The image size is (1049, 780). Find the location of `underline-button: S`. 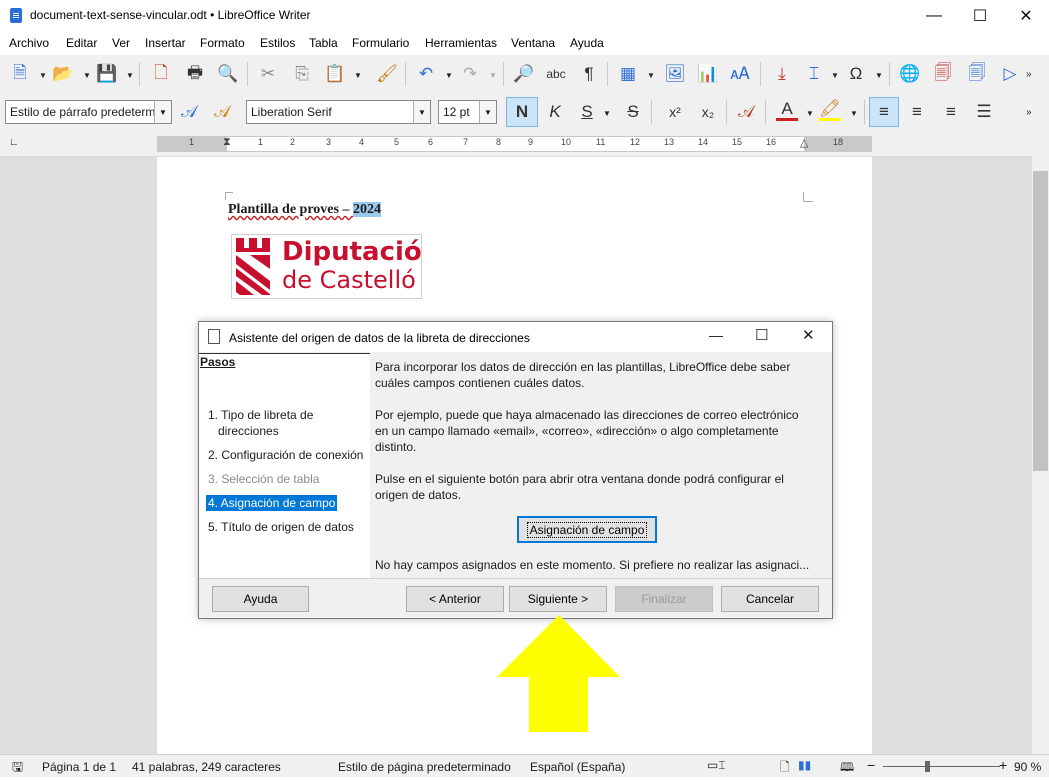

underline-button: S is located at coordinates (587, 112).